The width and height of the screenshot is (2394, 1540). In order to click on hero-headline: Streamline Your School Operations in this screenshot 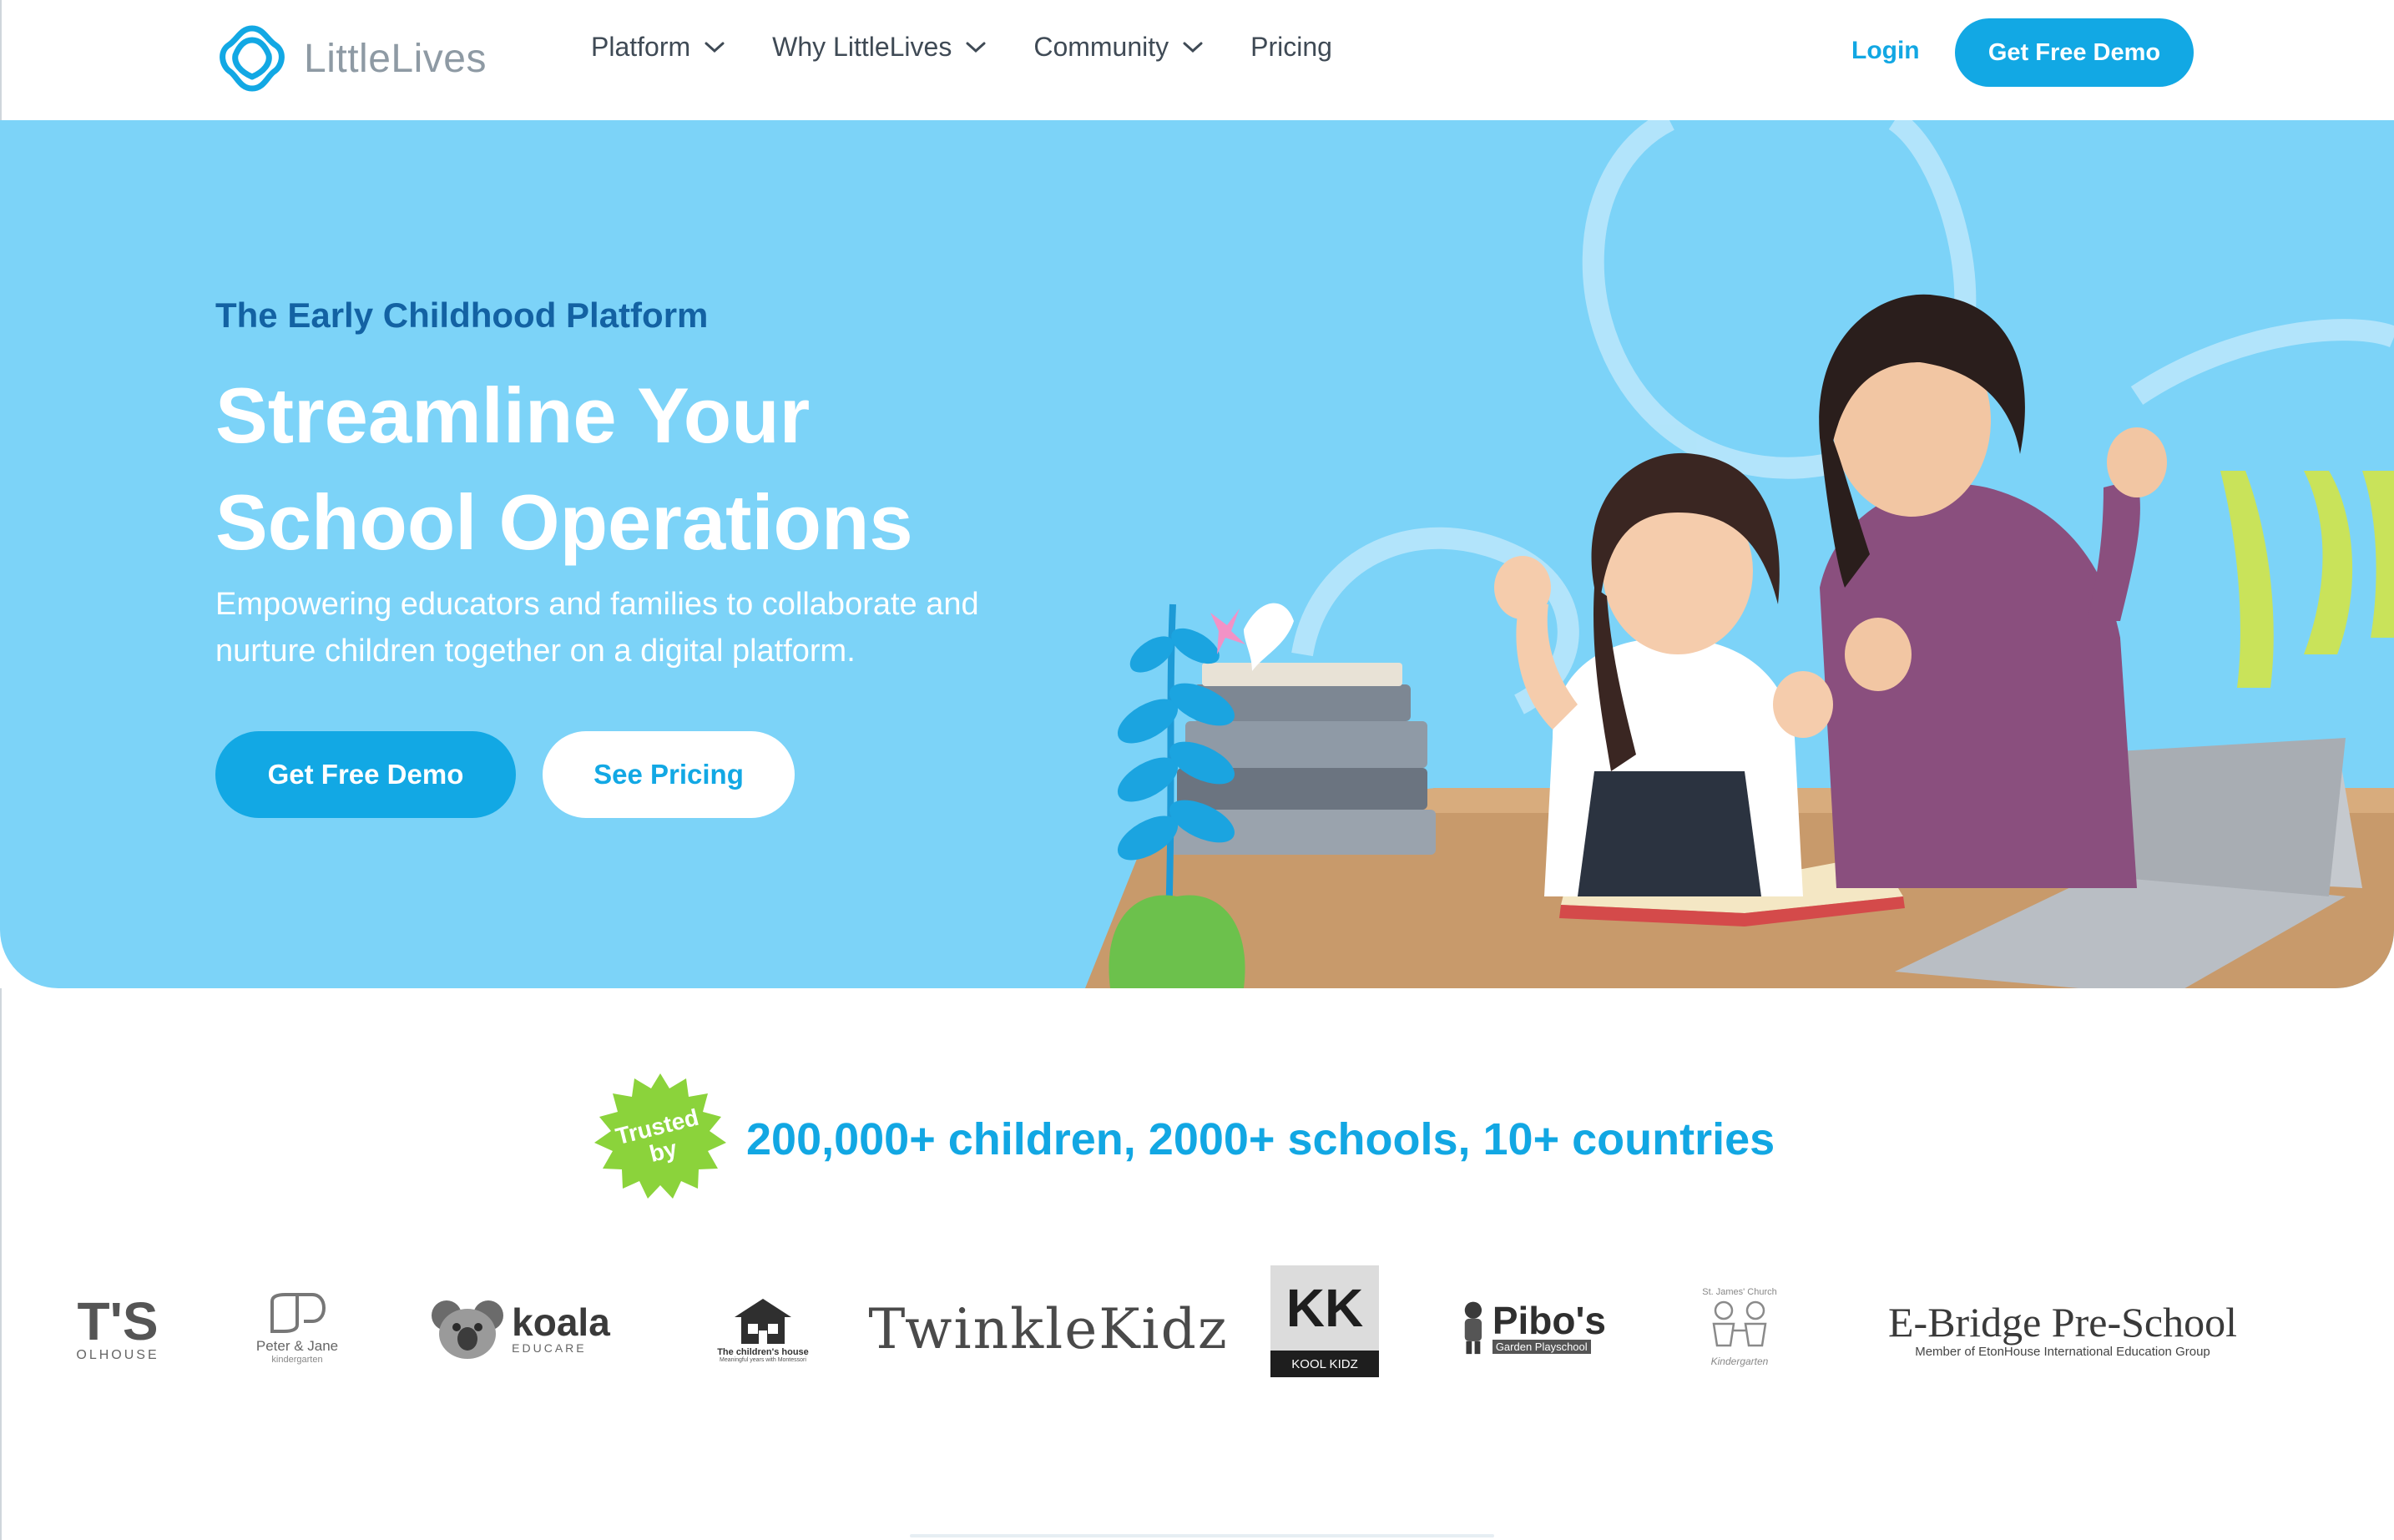, I will do `click(632, 469)`.